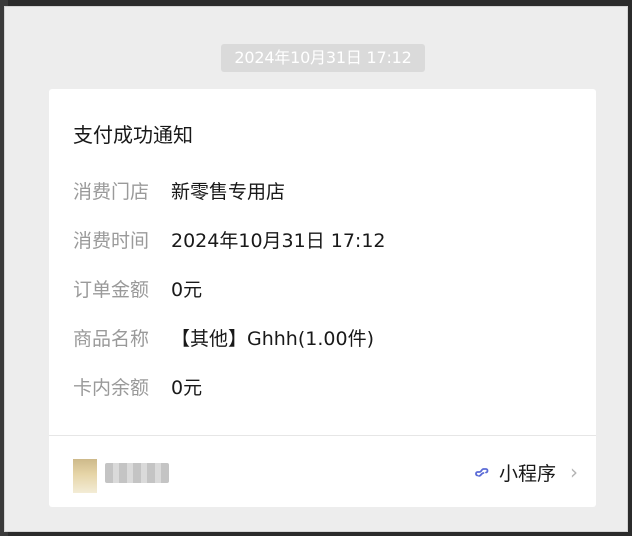  I want to click on account-avatar, so click(85, 476).